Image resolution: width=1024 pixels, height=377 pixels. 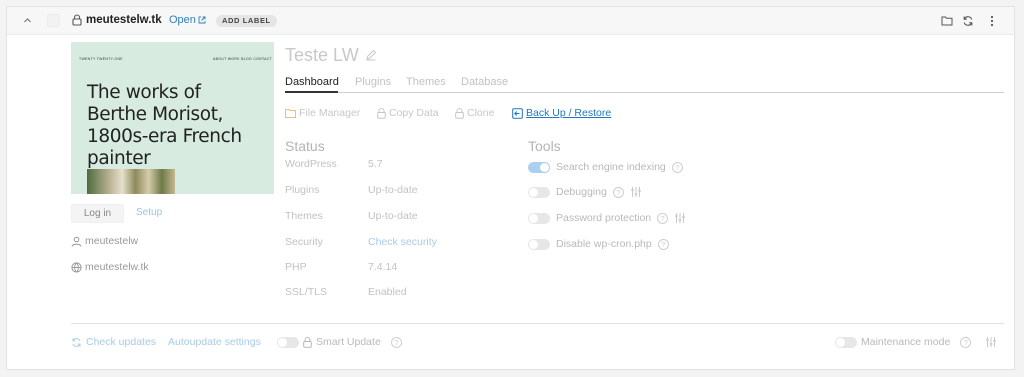 I want to click on tool-label: Password protection, so click(x=604, y=218).